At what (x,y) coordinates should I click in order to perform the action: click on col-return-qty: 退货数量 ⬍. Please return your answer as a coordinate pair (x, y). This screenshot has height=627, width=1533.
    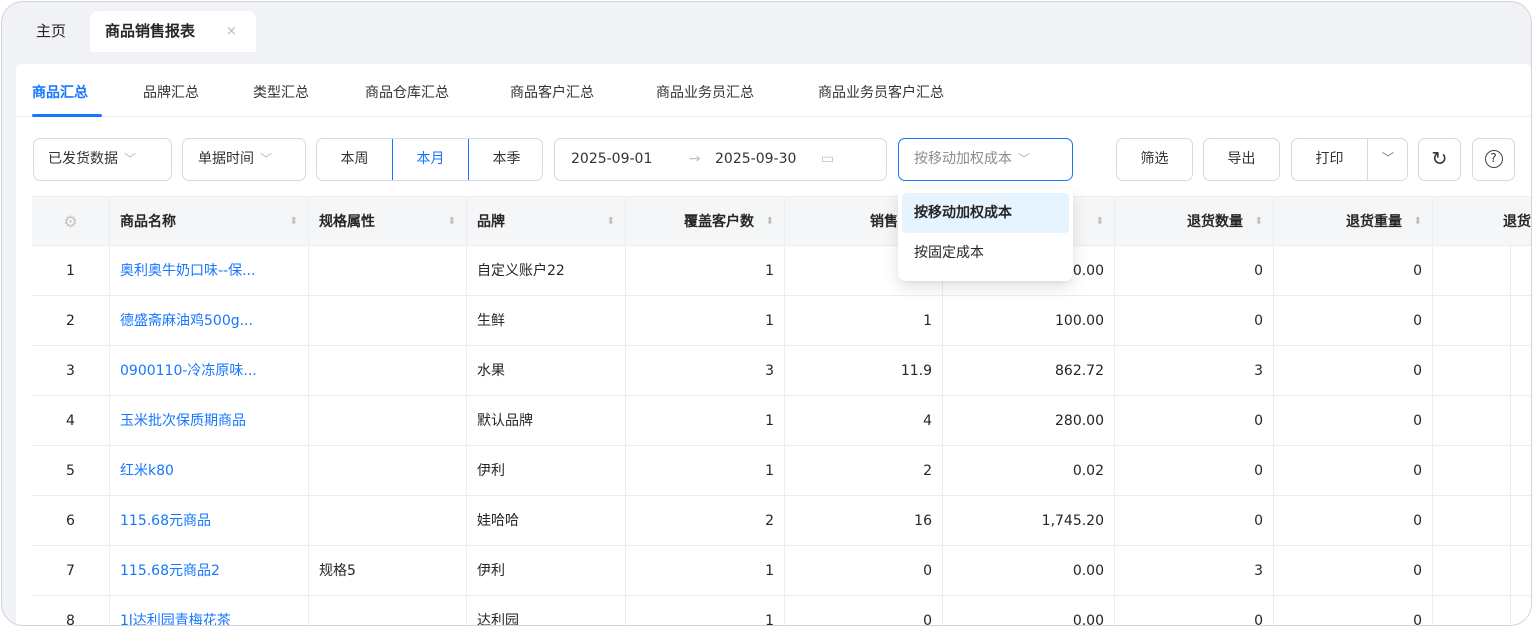
    Looking at the image, I should click on (1194, 222).